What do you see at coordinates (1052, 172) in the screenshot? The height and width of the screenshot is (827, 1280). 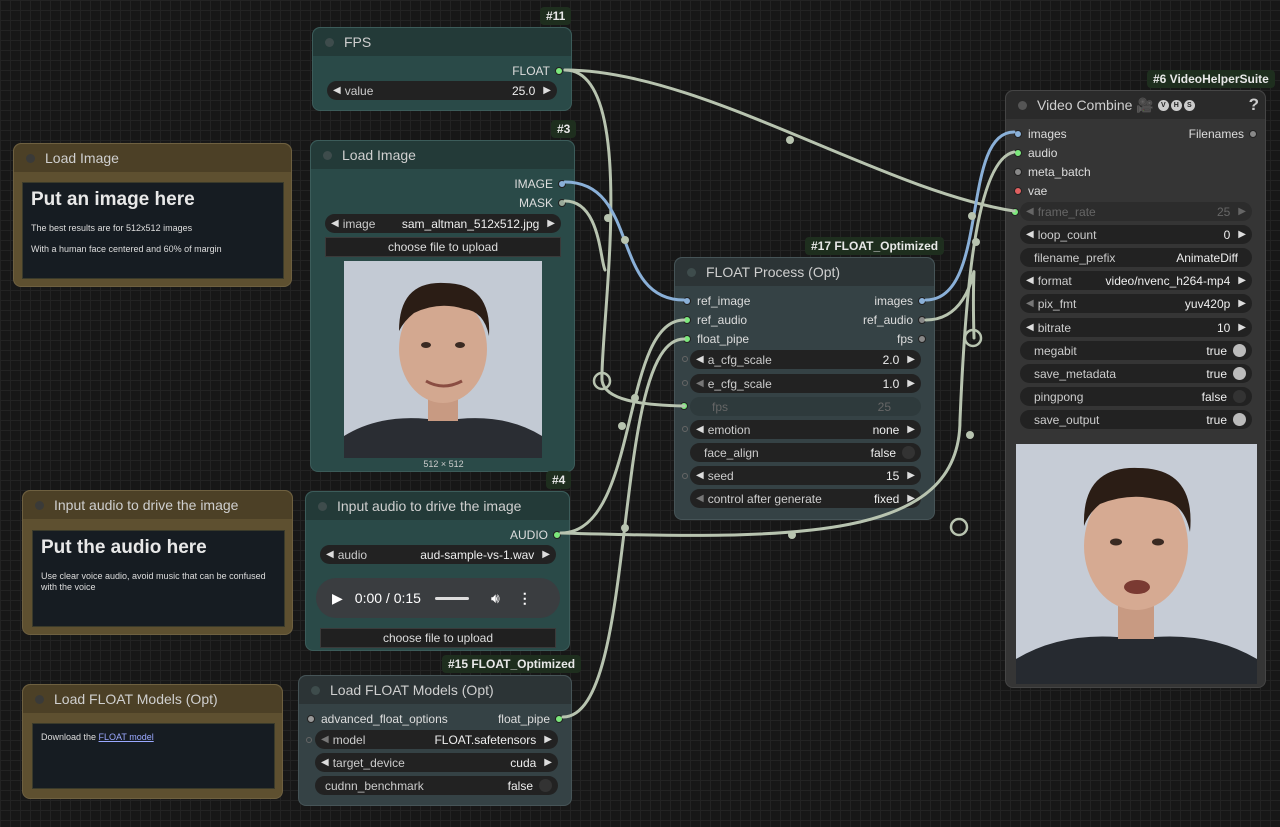 I see `input-meta-batch: meta_batch` at bounding box center [1052, 172].